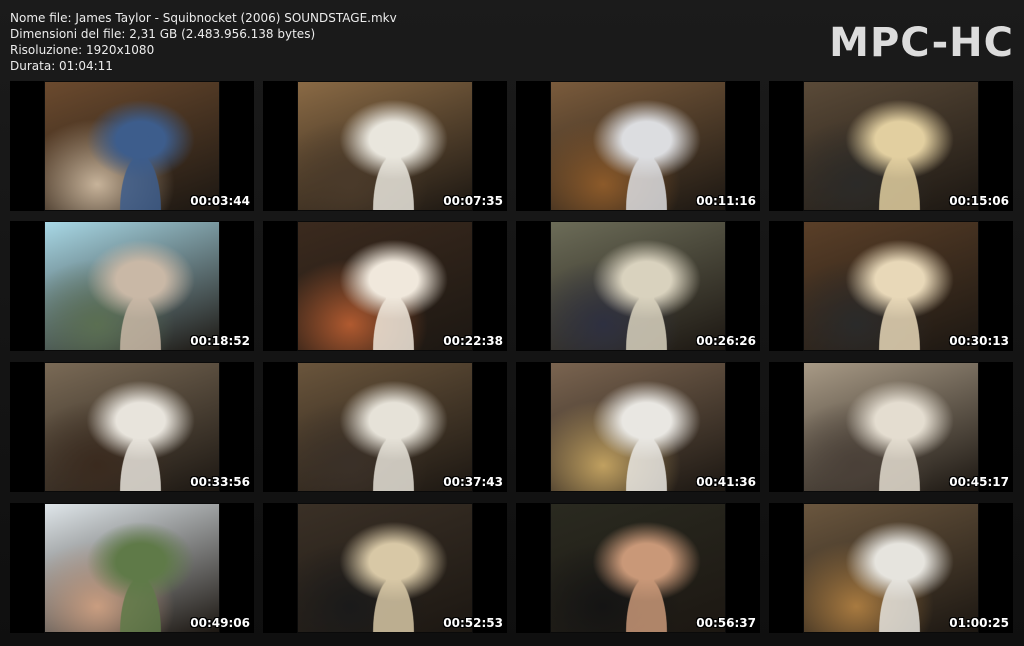 The image size is (1024, 646). What do you see at coordinates (473, 201) in the screenshot?
I see `timestamp: 00:07:35` at bounding box center [473, 201].